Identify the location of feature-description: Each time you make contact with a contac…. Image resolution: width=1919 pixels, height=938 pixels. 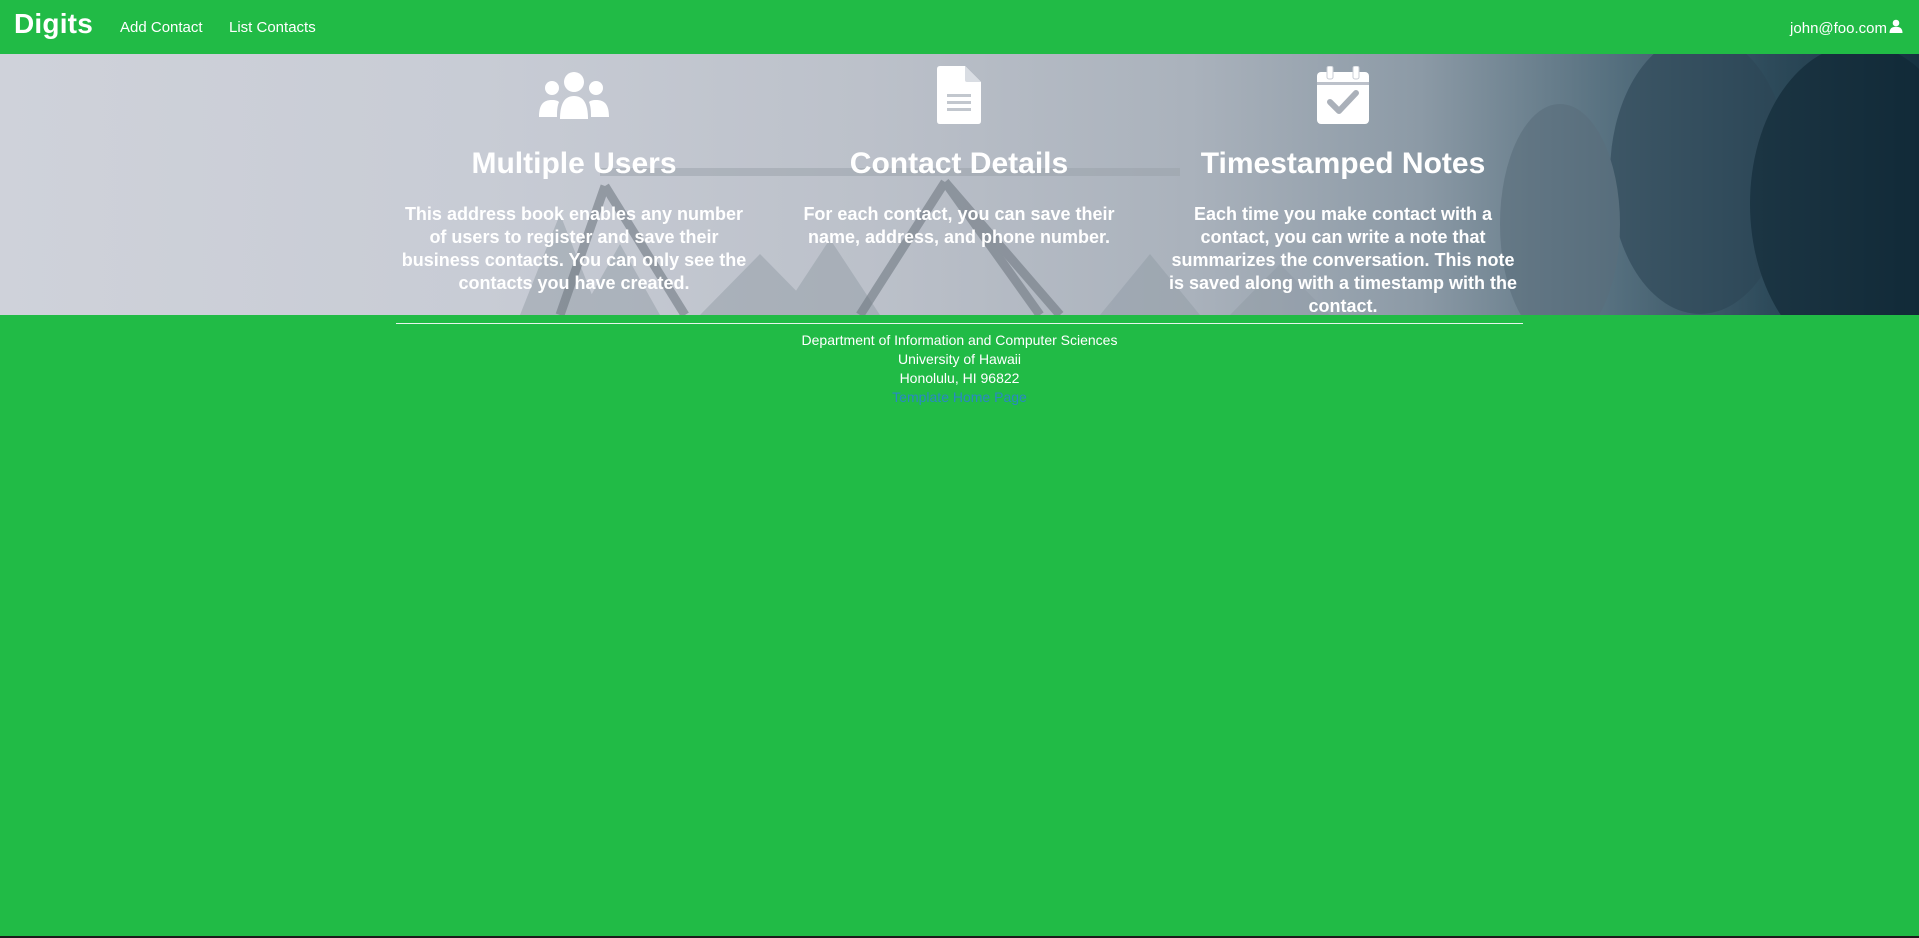
(1343, 259).